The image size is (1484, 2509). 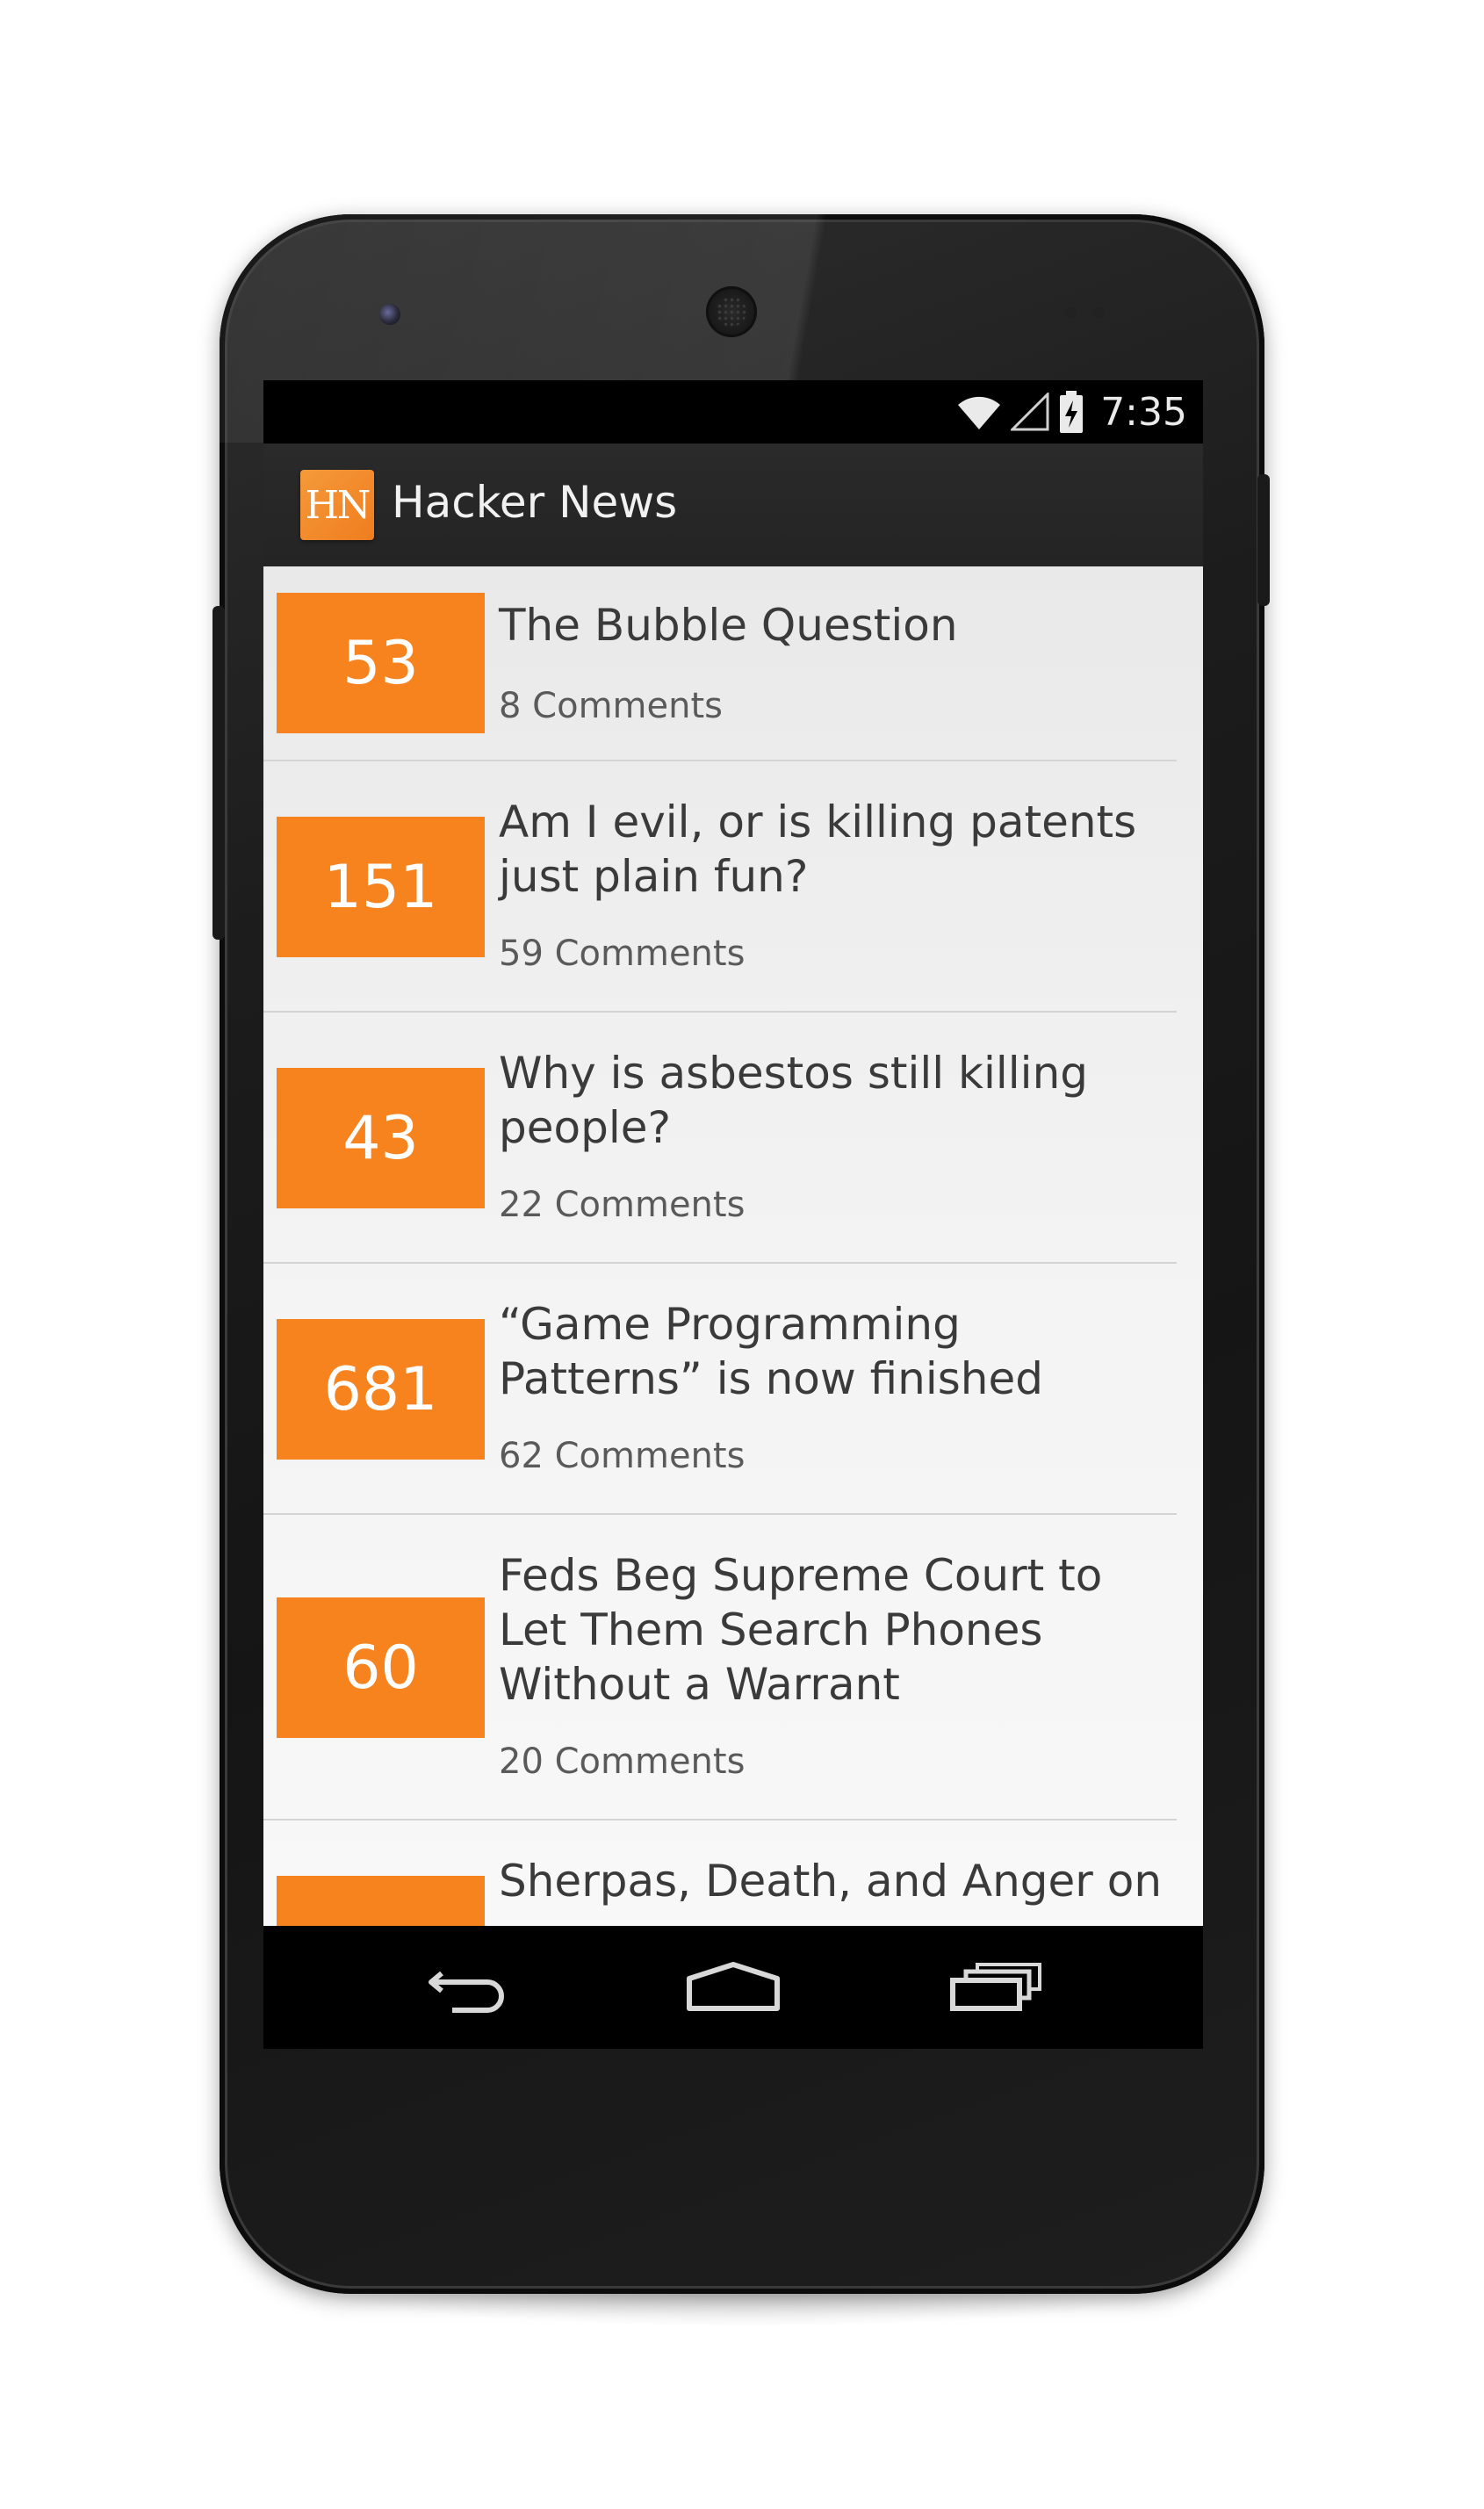 I want to click on home-button, so click(x=733, y=1987).